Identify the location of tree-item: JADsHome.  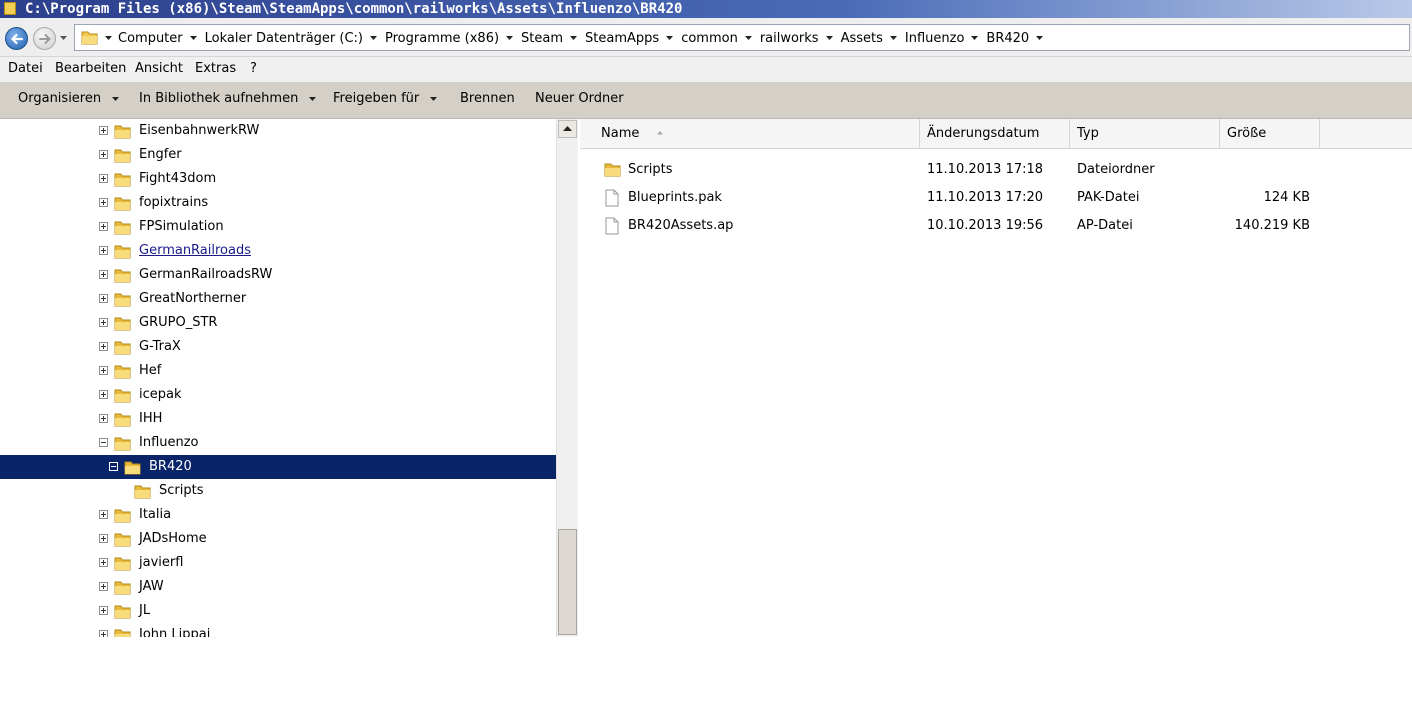
(278, 539).